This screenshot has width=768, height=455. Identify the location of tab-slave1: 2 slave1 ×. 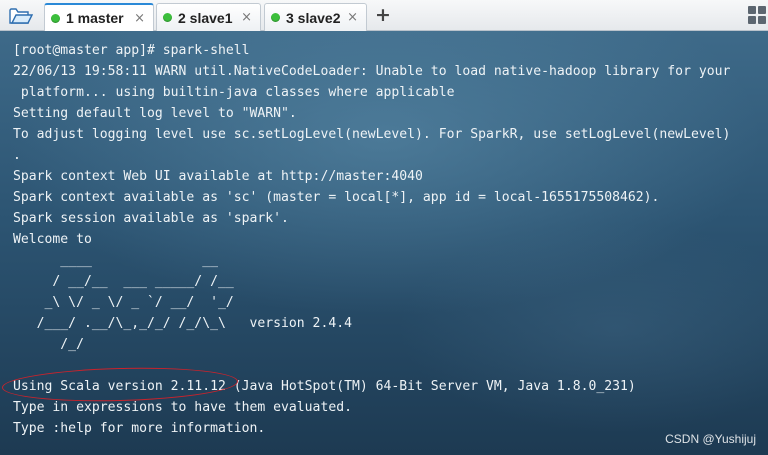
(208, 17).